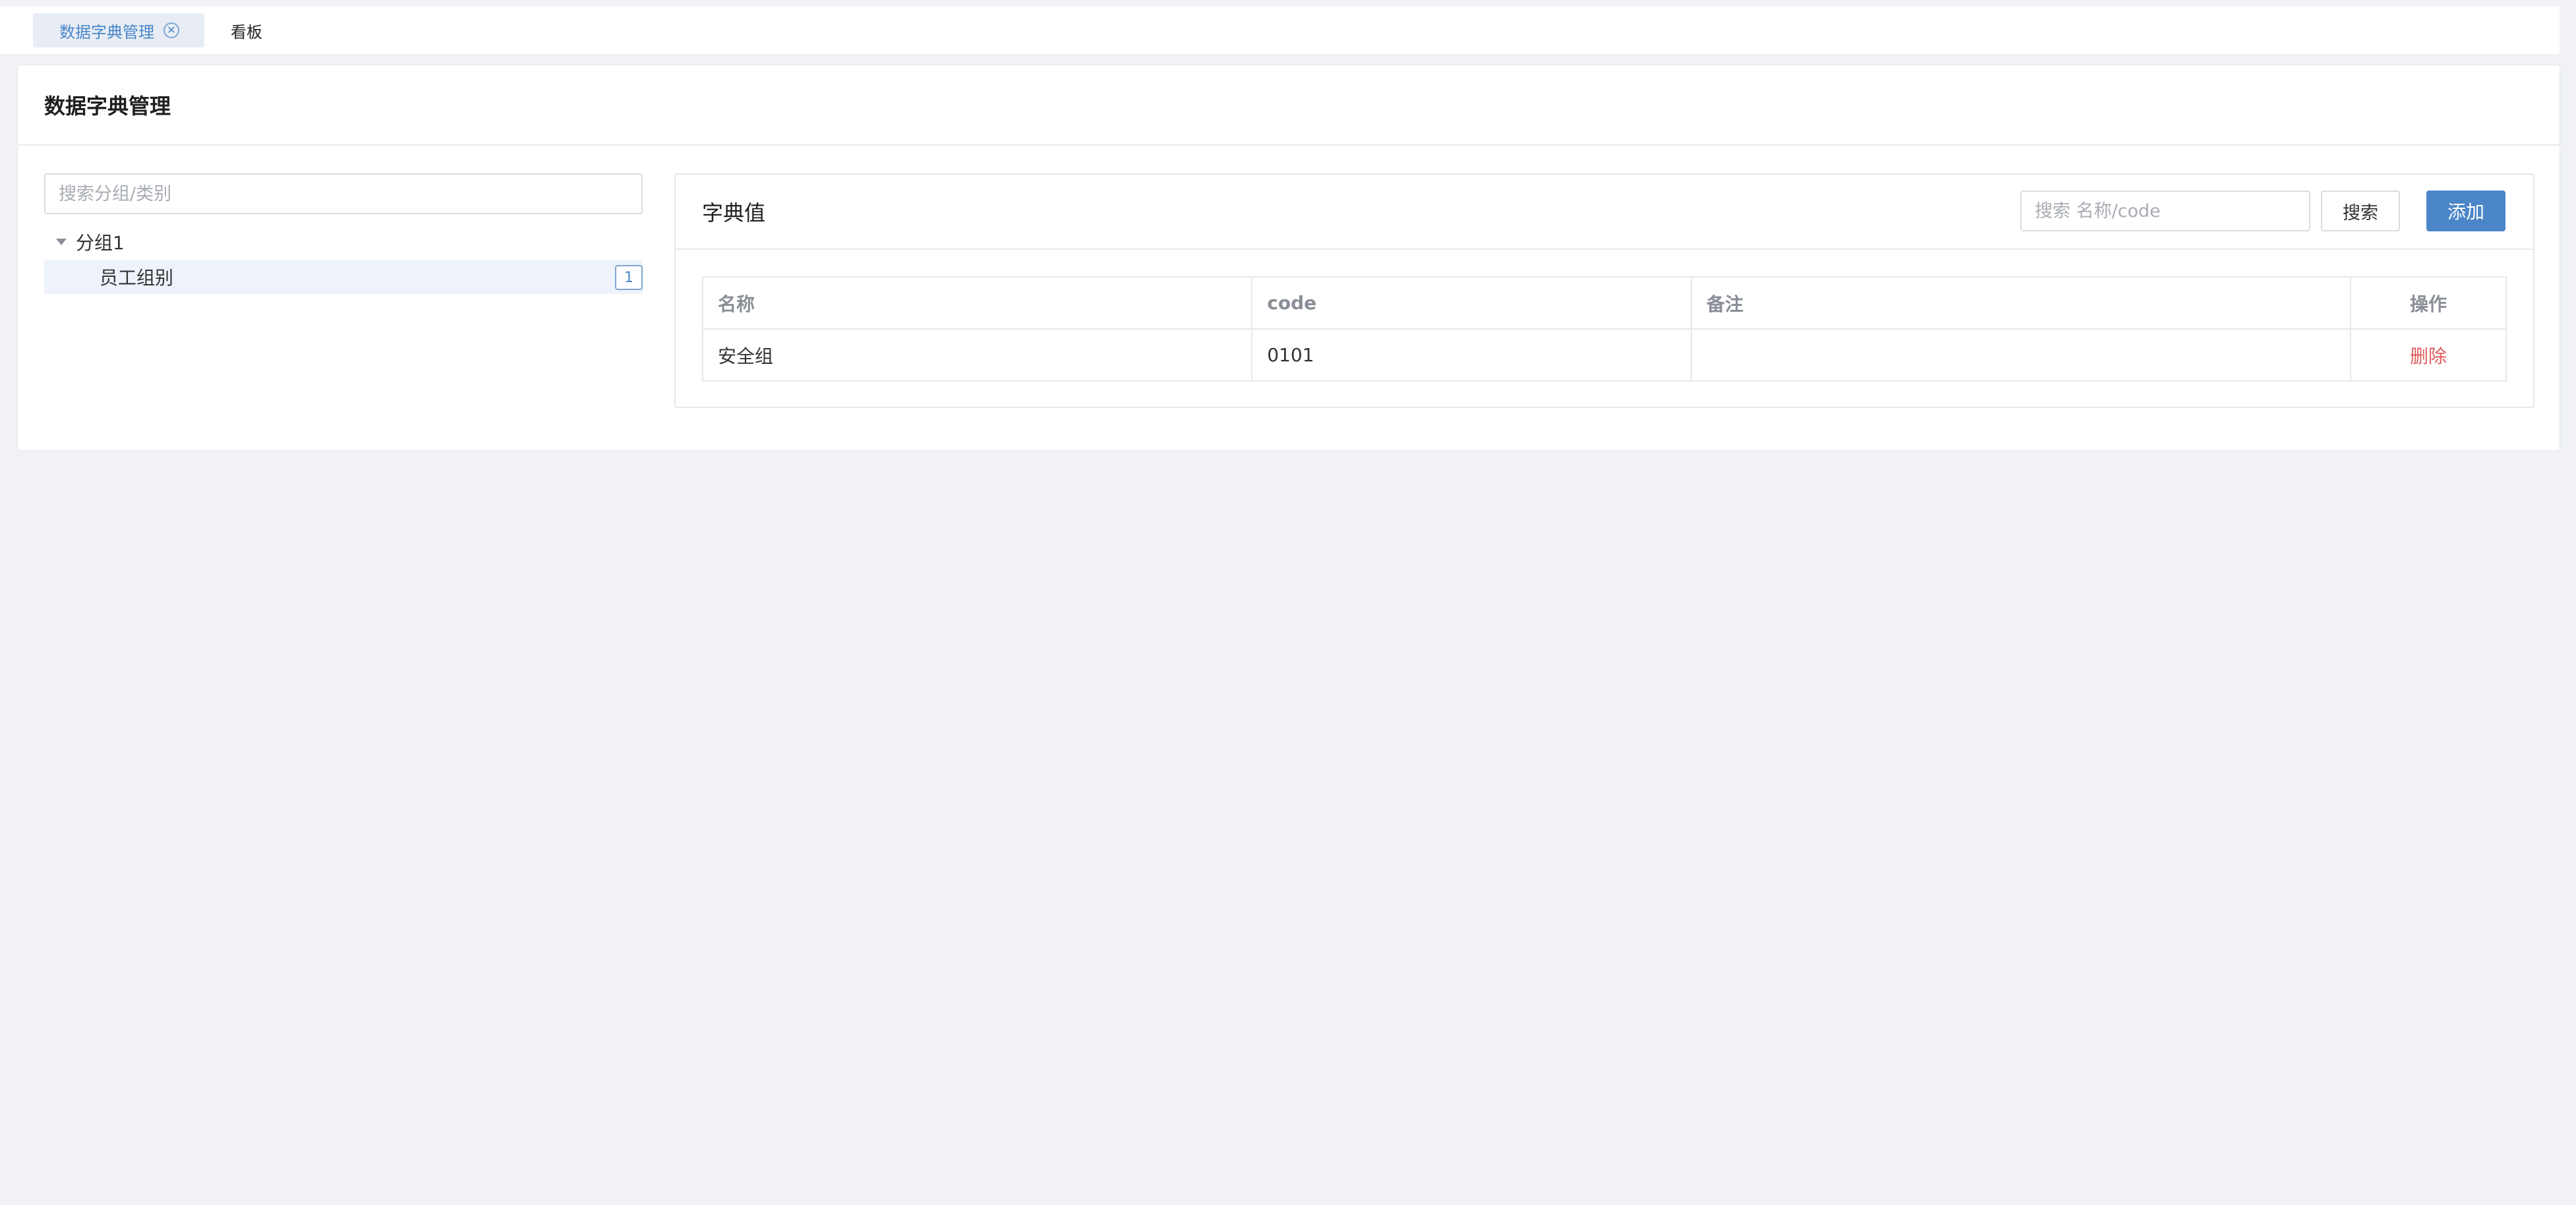  What do you see at coordinates (977, 355) in the screenshot?
I see `cell-name: 安全组` at bounding box center [977, 355].